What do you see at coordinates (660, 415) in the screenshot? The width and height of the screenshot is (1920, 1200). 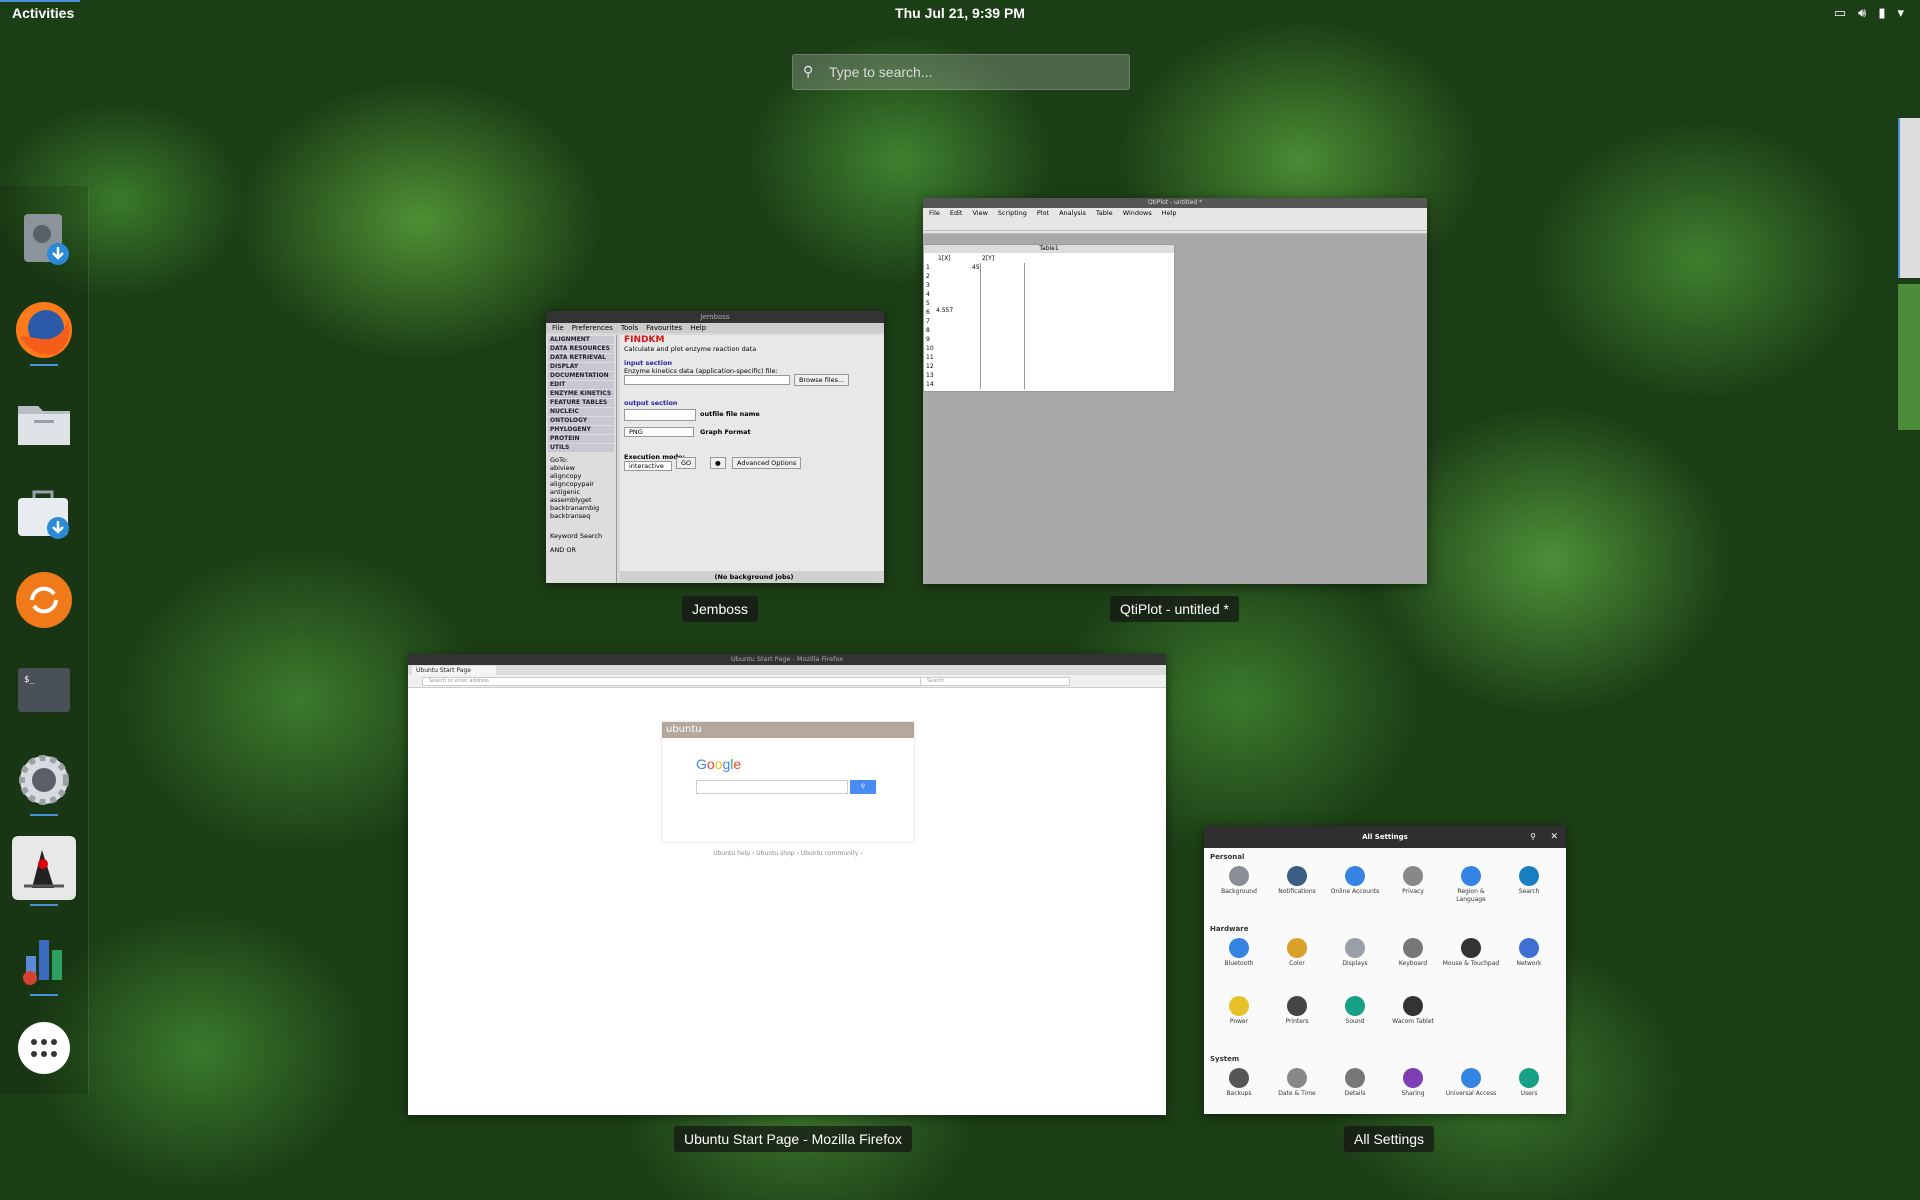 I see `outfile-field` at bounding box center [660, 415].